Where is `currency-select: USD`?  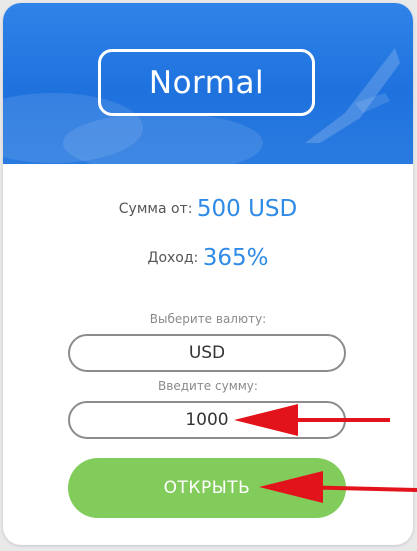
currency-select: USD is located at coordinates (207, 353).